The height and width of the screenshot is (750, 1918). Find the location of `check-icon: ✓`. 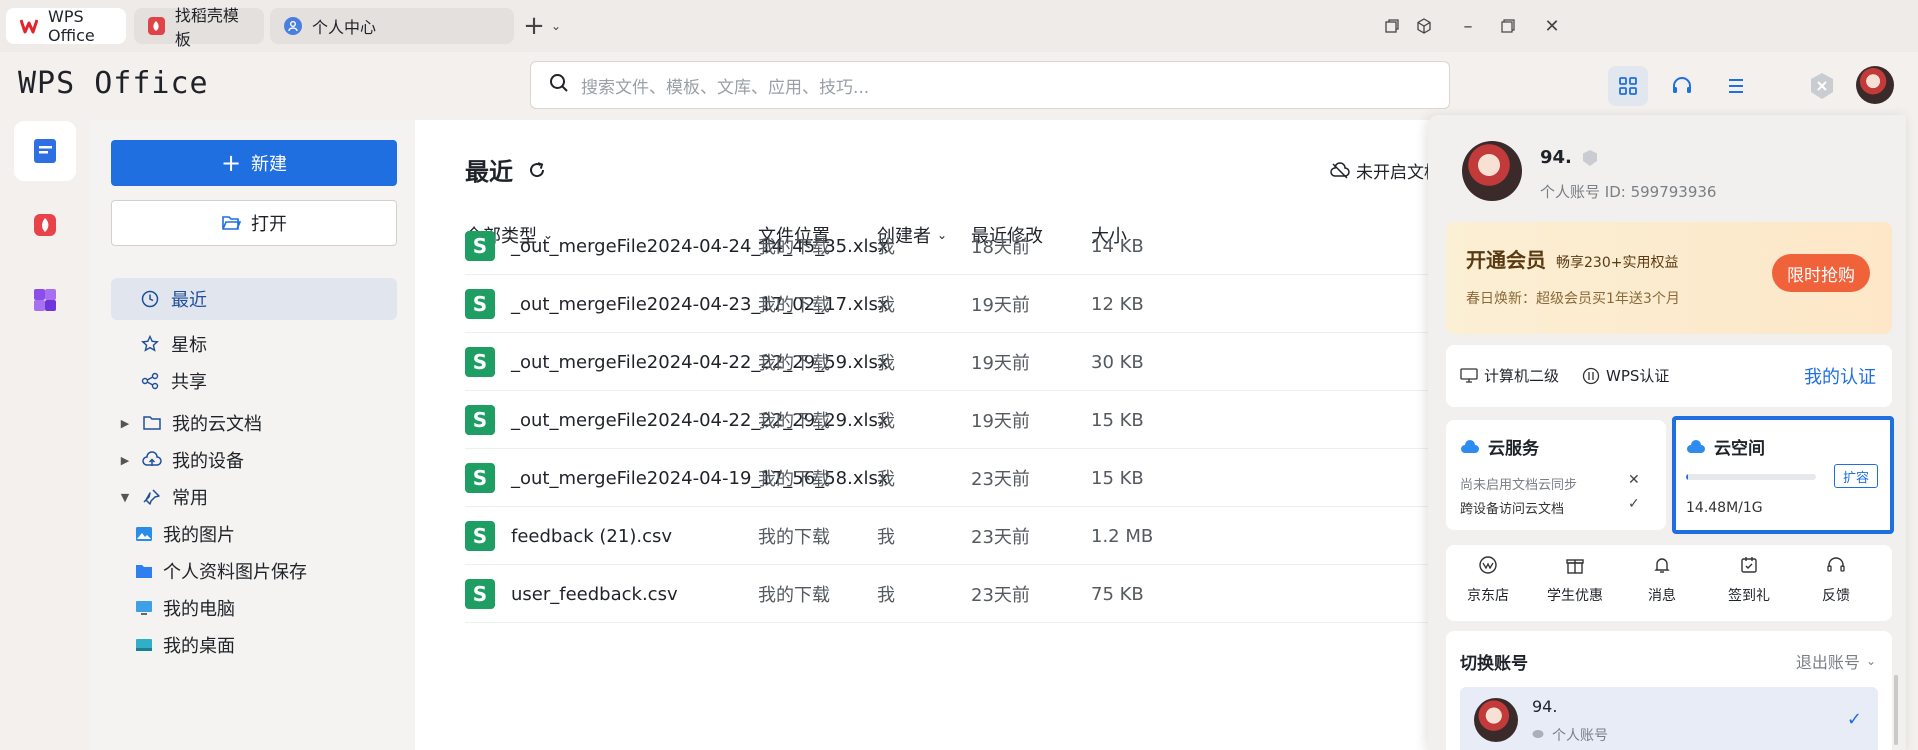

check-icon: ✓ is located at coordinates (1854, 719).